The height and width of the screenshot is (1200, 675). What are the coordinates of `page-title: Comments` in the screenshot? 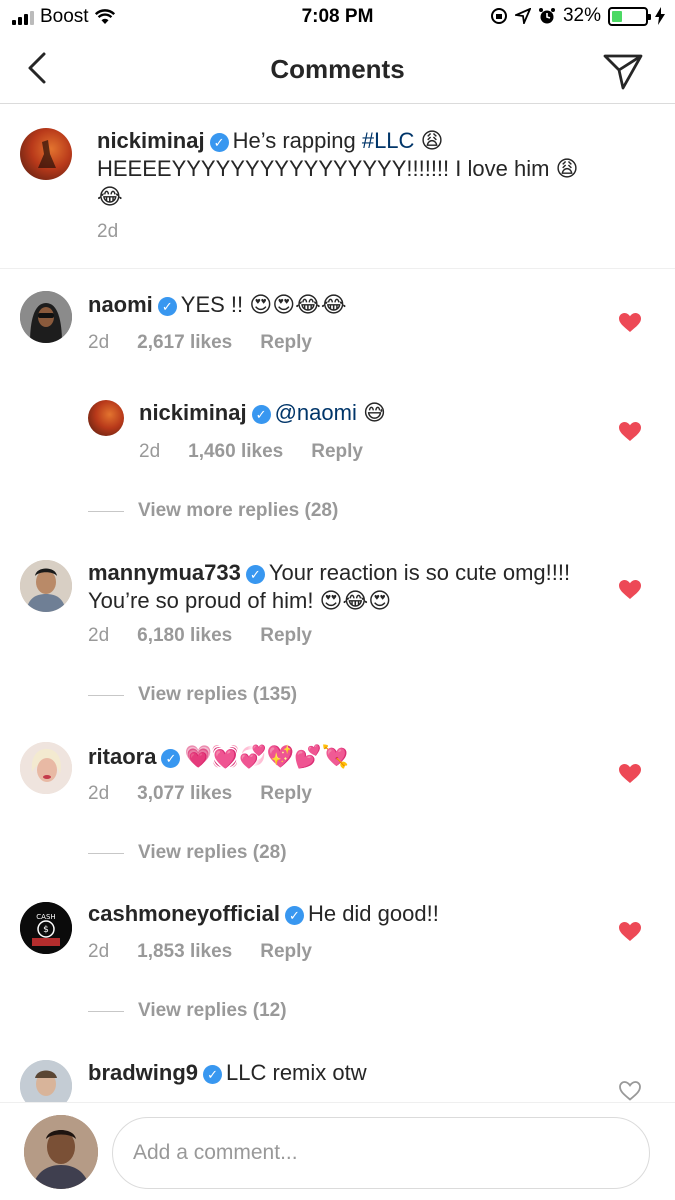 It's located at (337, 69).